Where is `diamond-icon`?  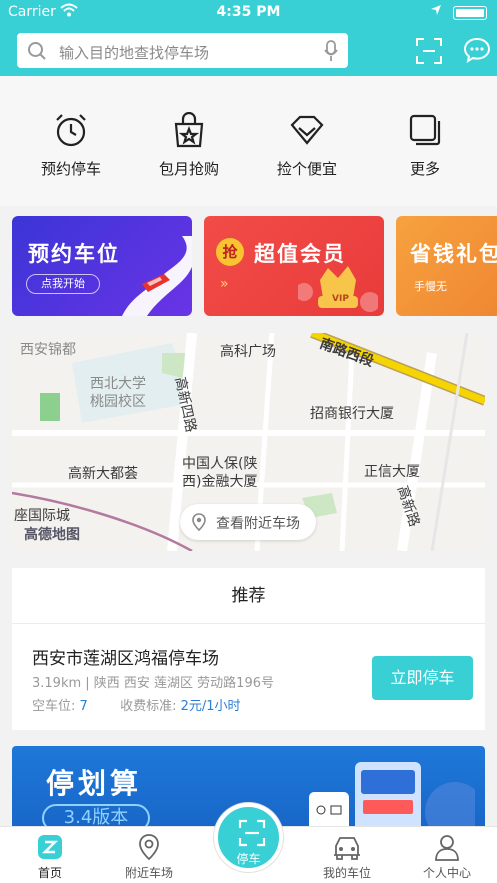 diamond-icon is located at coordinates (307, 130).